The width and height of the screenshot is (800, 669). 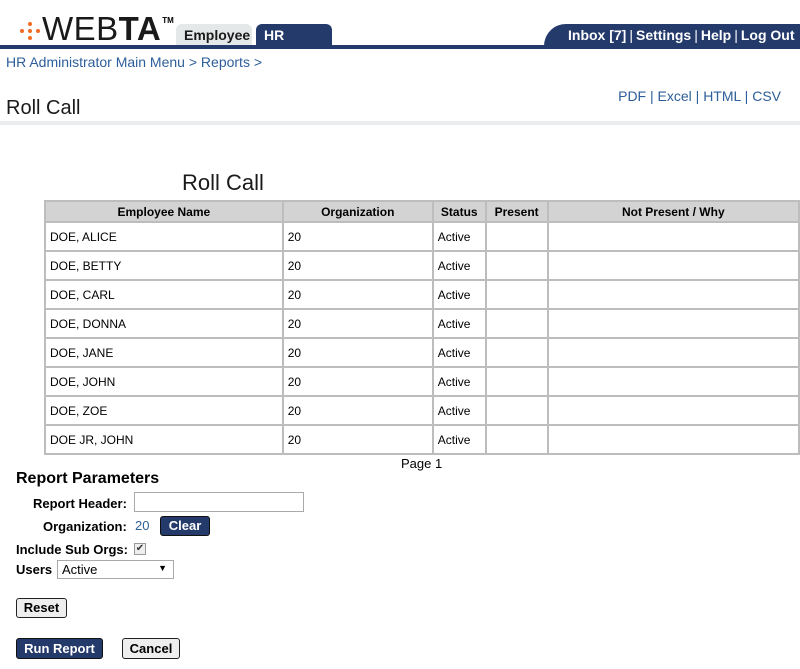 What do you see at coordinates (768, 35) in the screenshot?
I see `logout-link: Log Out` at bounding box center [768, 35].